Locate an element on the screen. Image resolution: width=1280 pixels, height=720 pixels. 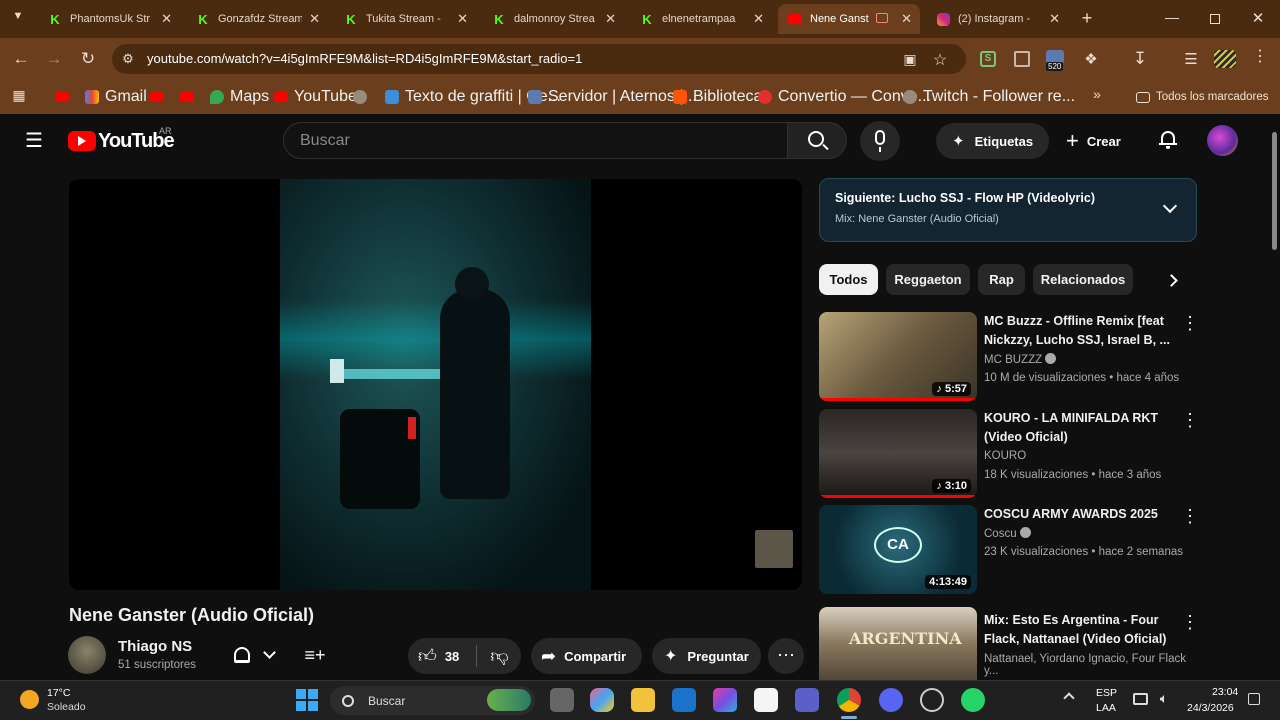
search-button is located at coordinates (817, 140).